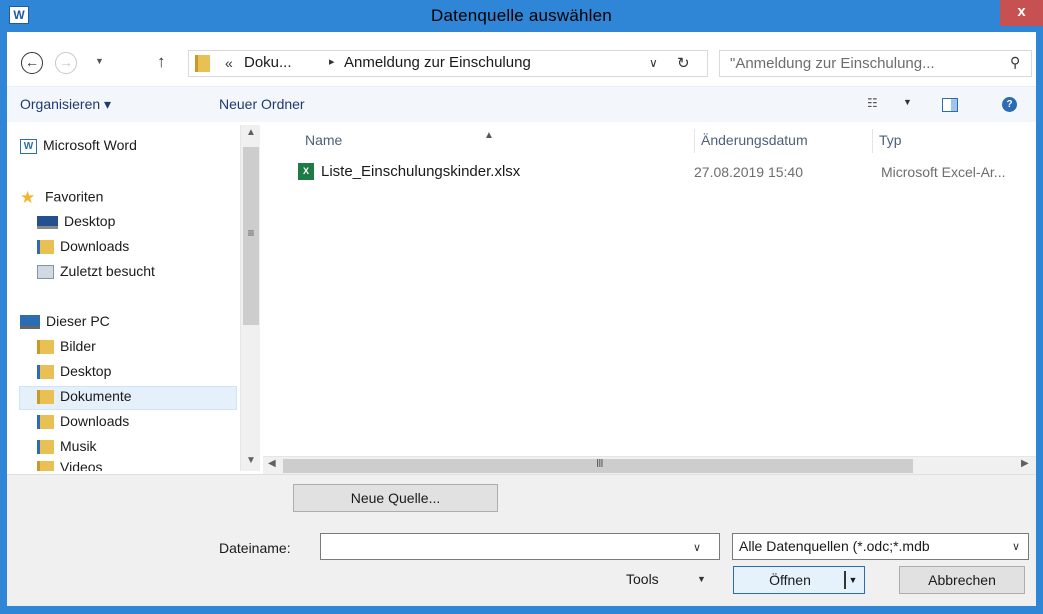 This screenshot has width=1043, height=614. What do you see at coordinates (32, 63) in the screenshot?
I see `back-arrow-icon: ←` at bounding box center [32, 63].